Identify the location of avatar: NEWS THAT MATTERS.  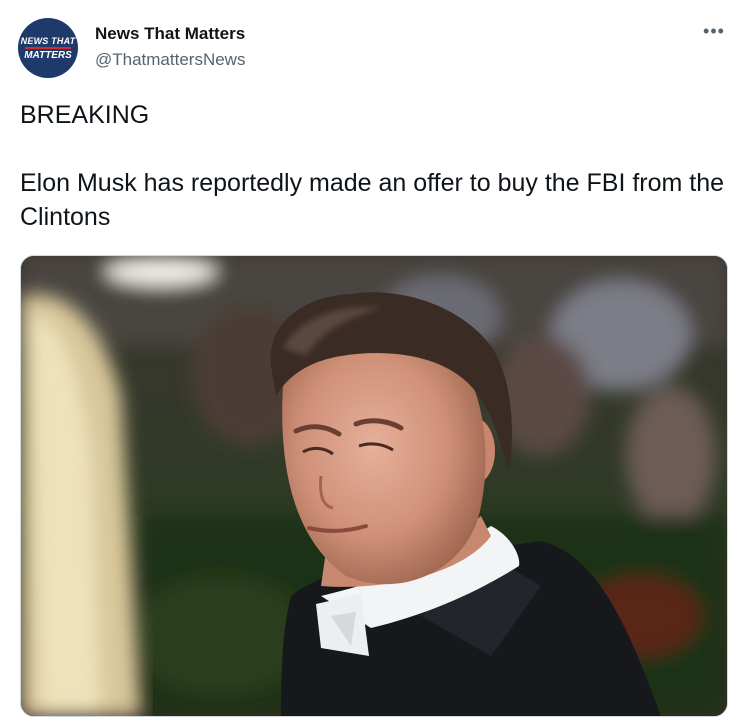
(48, 48).